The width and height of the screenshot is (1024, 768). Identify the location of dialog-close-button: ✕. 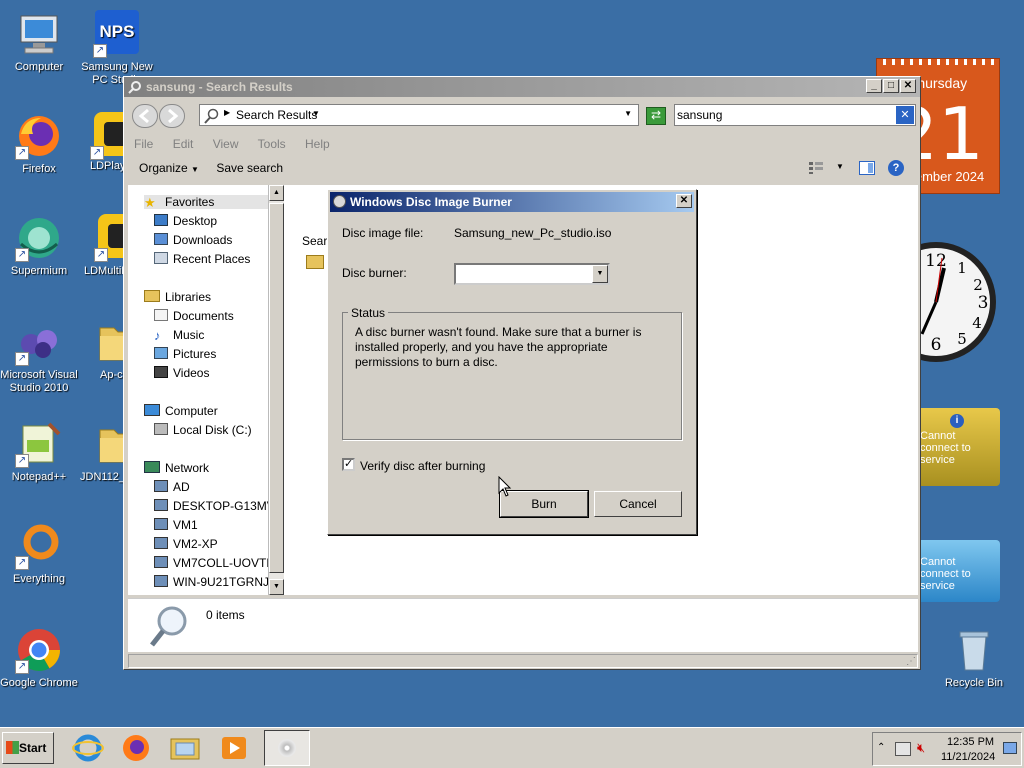
(684, 201).